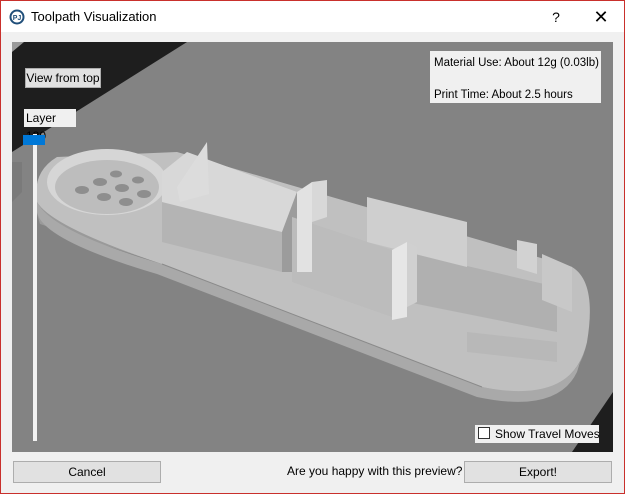 The image size is (625, 494). What do you see at coordinates (516, 63) in the screenshot?
I see `material-use-text: Material Use: About 12g (0.03lb)` at bounding box center [516, 63].